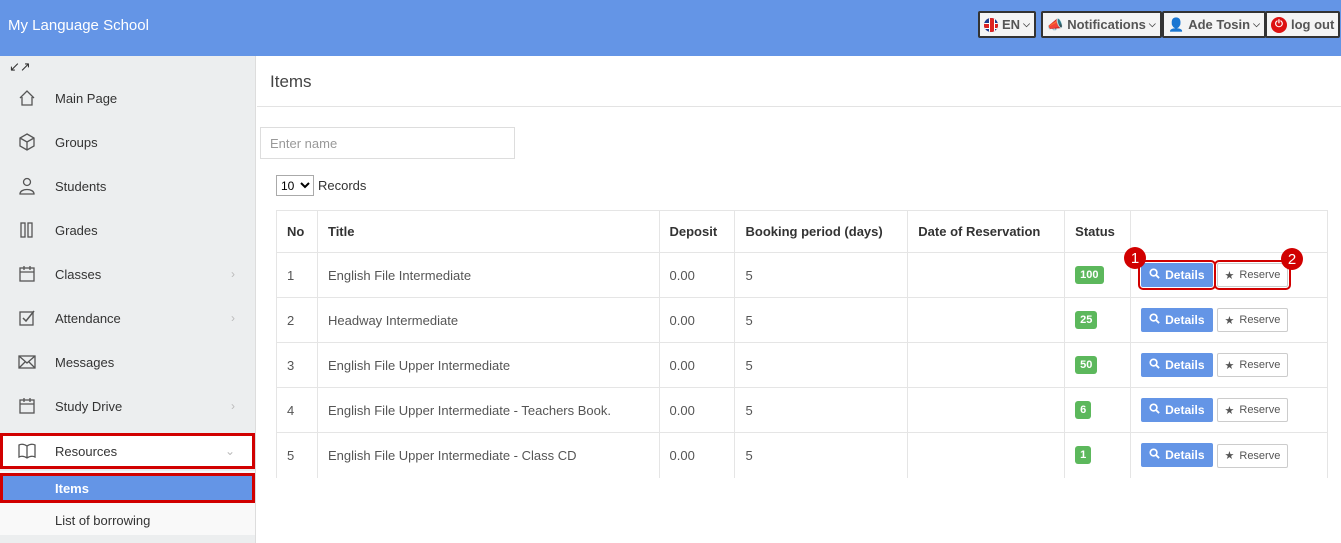 The image size is (1341, 543). What do you see at coordinates (78, 25) in the screenshot?
I see `app-title: My Language School` at bounding box center [78, 25].